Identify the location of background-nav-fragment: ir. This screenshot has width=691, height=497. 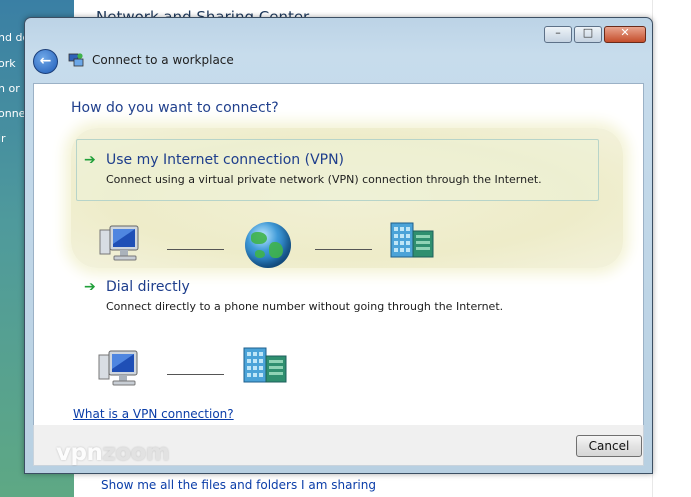
(3, 138).